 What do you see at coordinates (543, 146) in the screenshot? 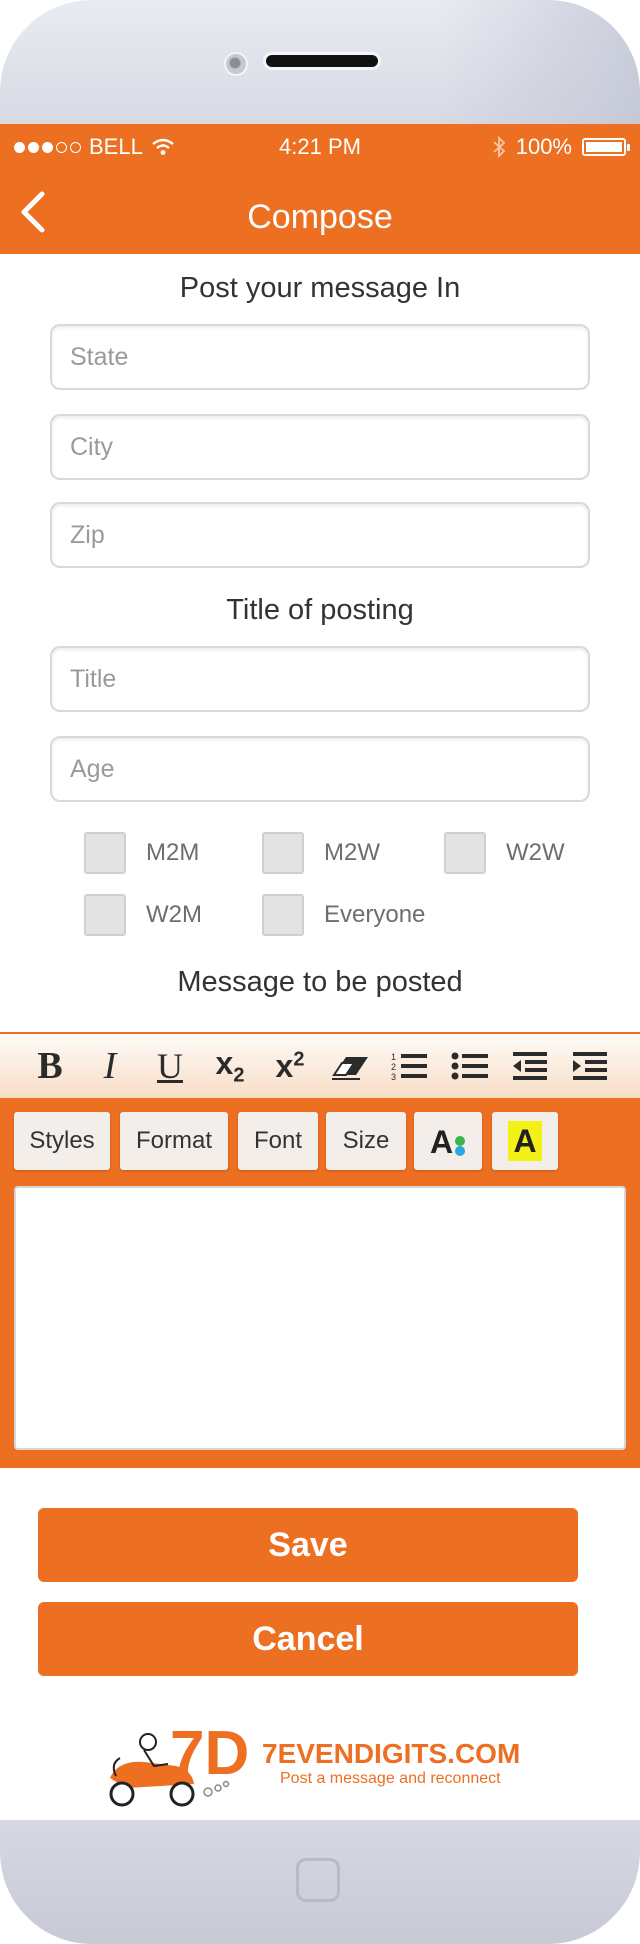
I see `battery-percent: 100%` at bounding box center [543, 146].